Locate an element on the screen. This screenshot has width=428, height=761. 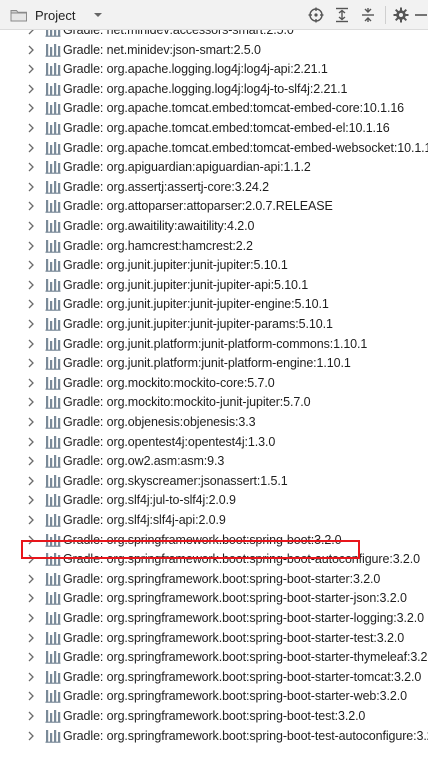
tree-row: Gradle: org.hamcrest:hamcrest:2.2 is located at coordinates (214, 246).